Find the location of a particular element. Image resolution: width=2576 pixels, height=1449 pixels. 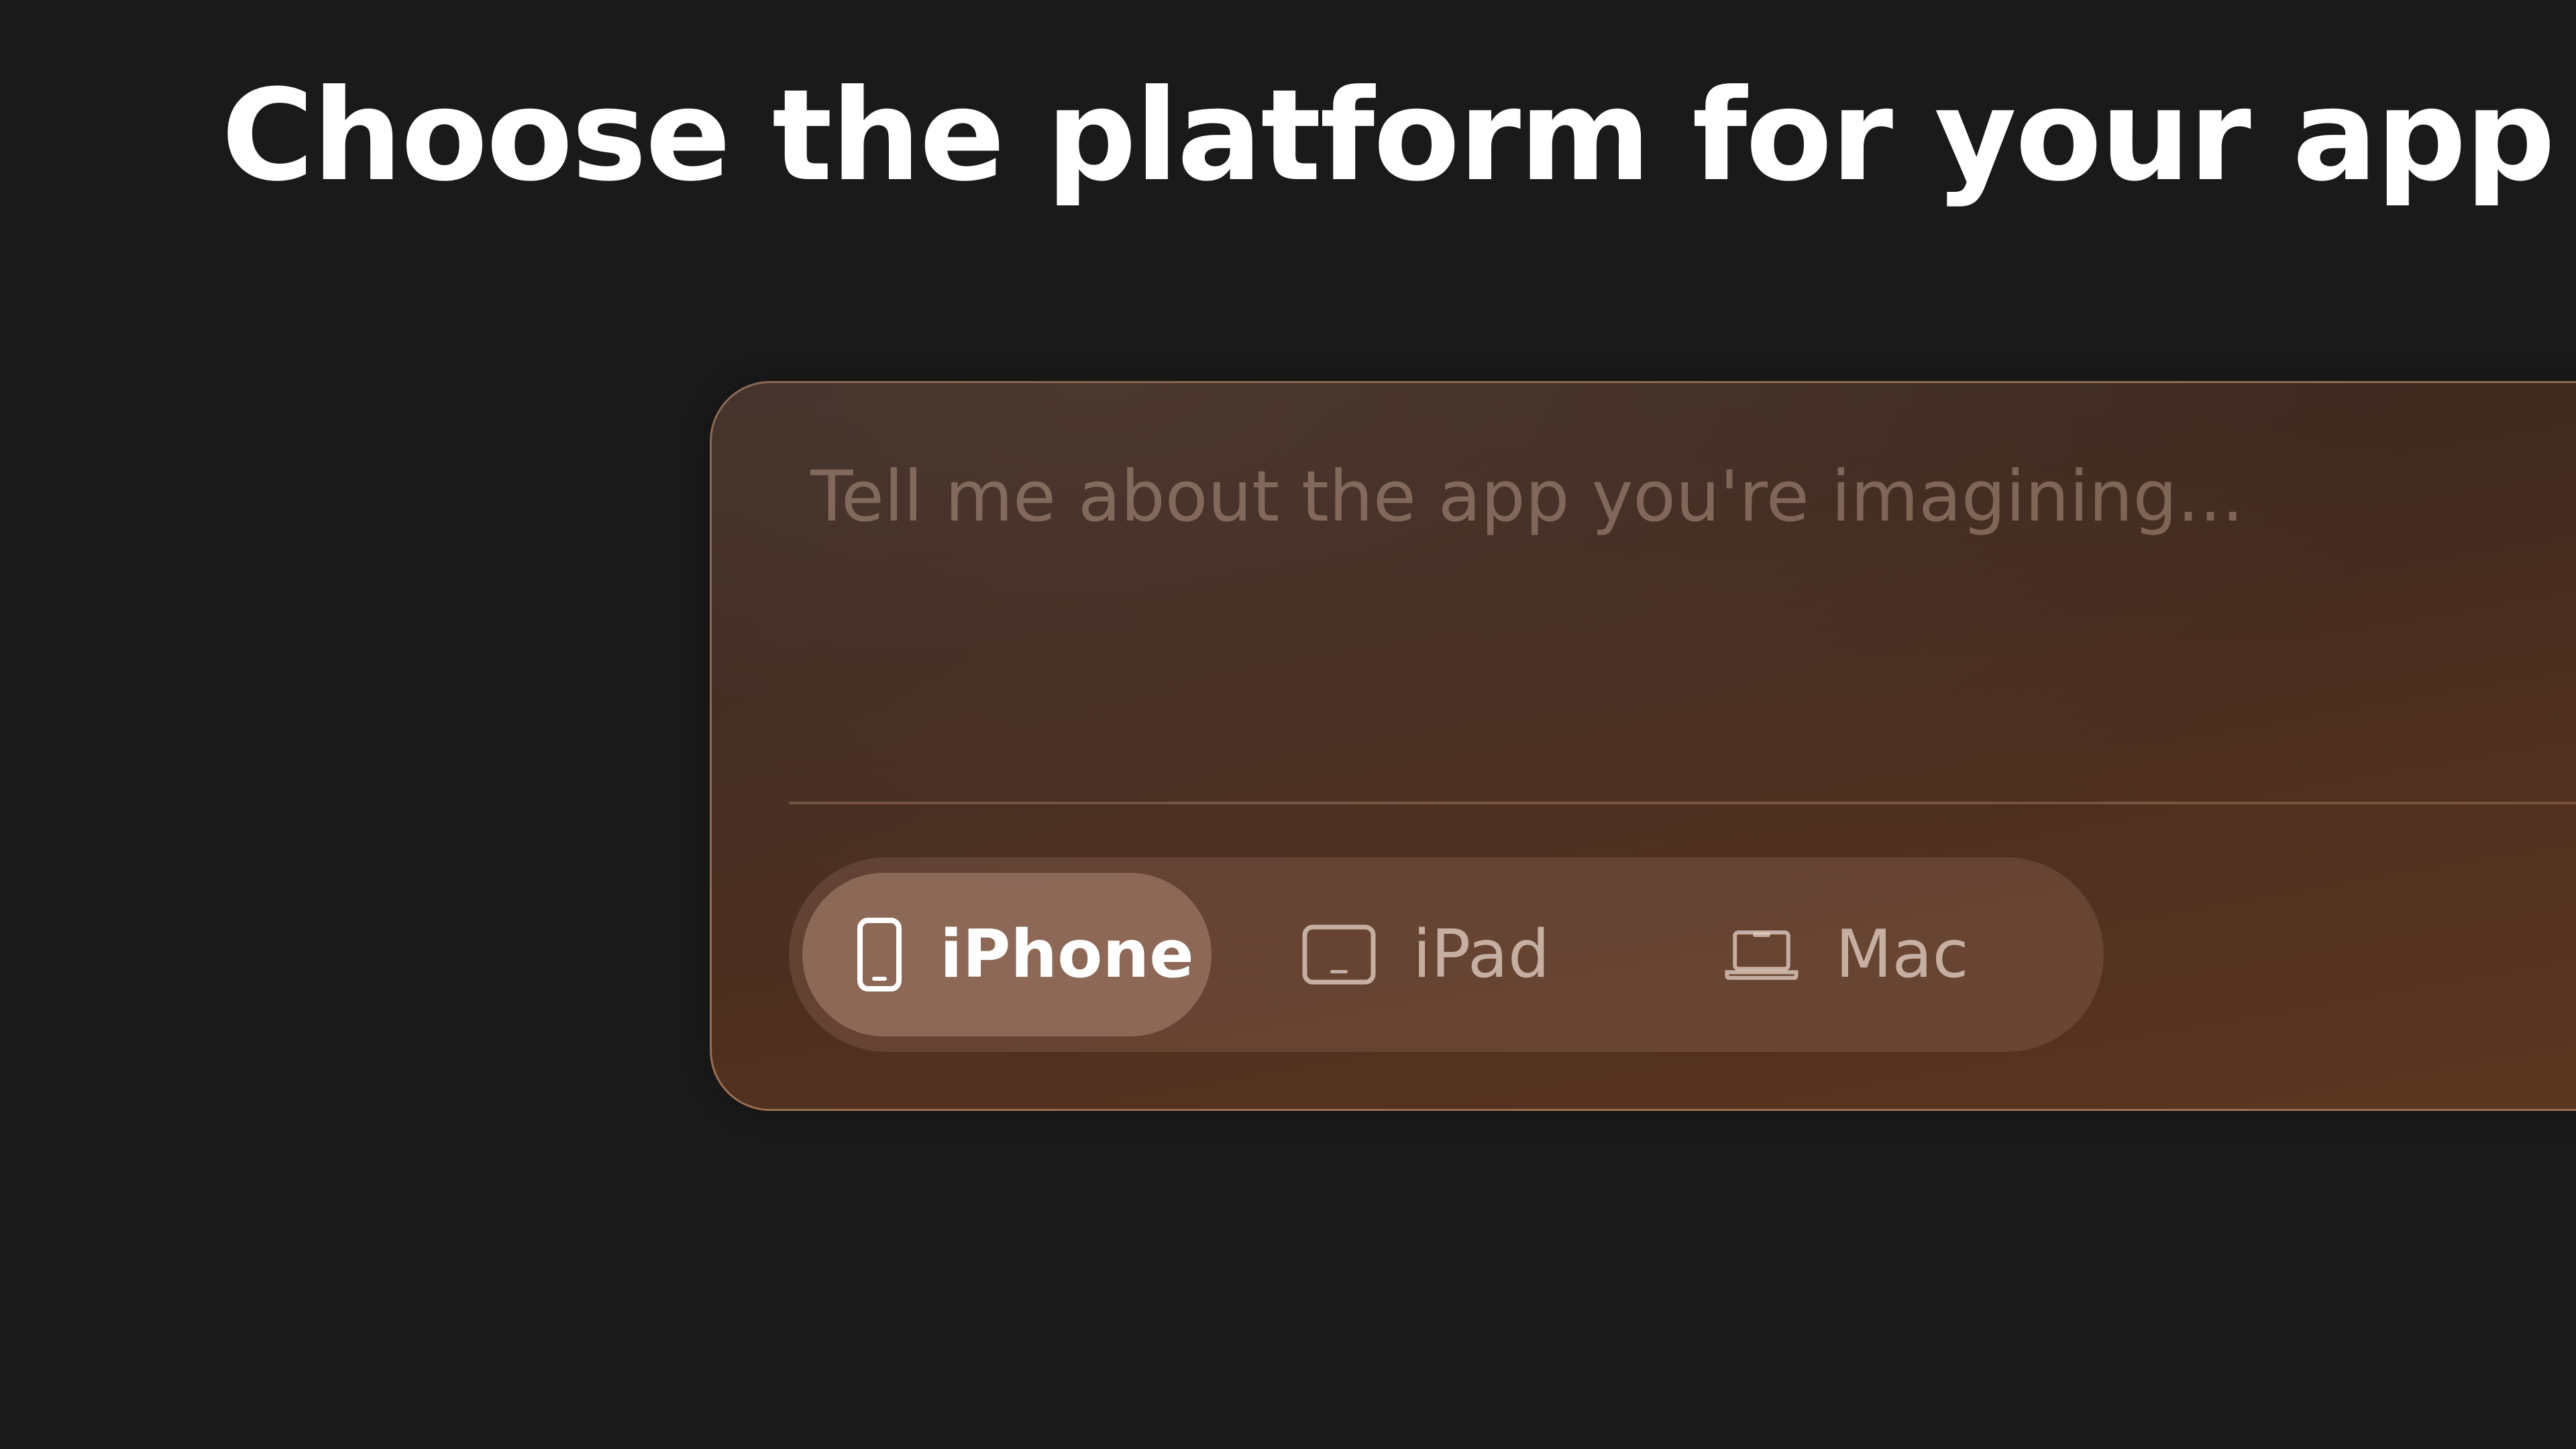

platform-option-ipad: iPad is located at coordinates (1426, 954).